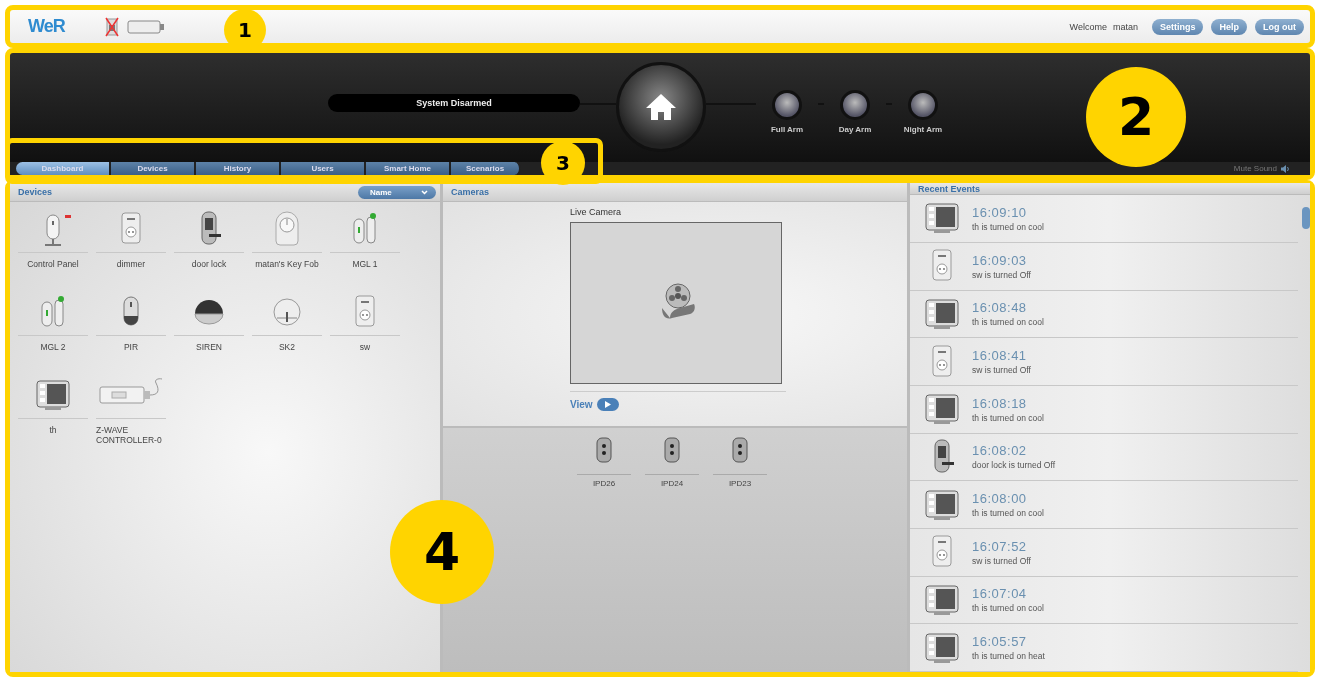  What do you see at coordinates (131, 348) in the screenshot?
I see `device-name: PIR` at bounding box center [131, 348].